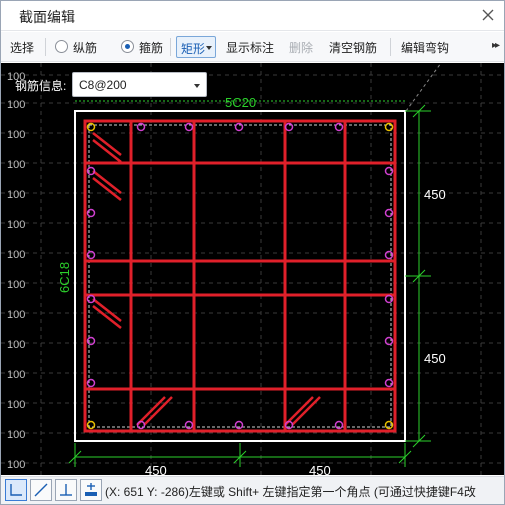 This screenshot has width=505, height=505. I want to click on top-rebar-label: 5C20, so click(240, 102).